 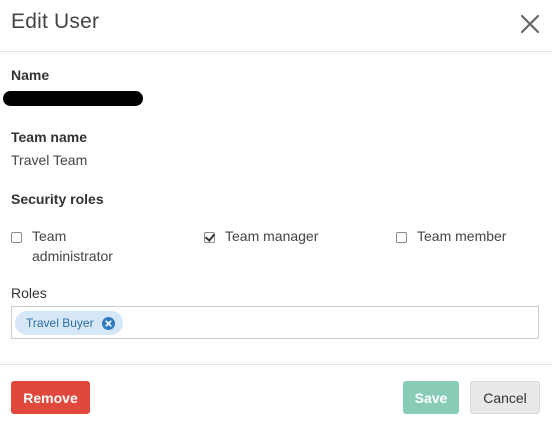 I want to click on dialog-footer: Remove Save Cancel, so click(x=276, y=395).